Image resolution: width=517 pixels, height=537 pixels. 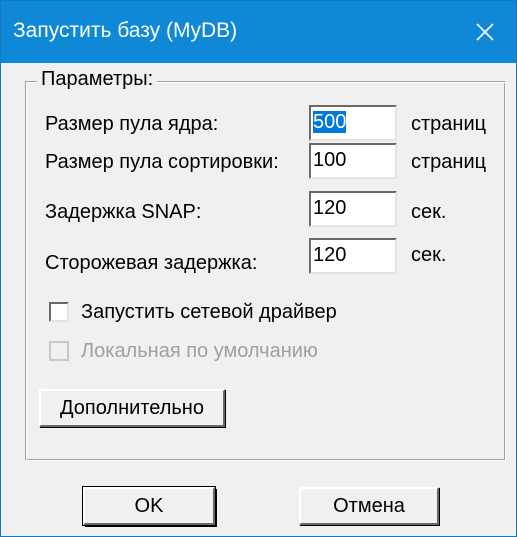 I want to click on sort-pool-size-input: 100, so click(x=353, y=161).